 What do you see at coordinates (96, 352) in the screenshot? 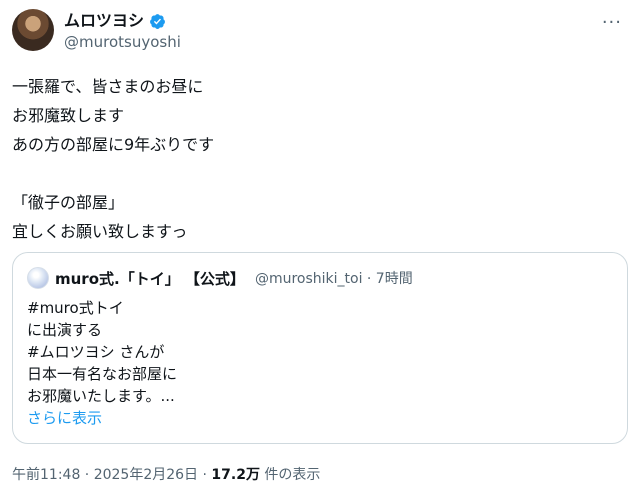
I see `quoted-text-line: #ムロツヨシ さんが` at bounding box center [96, 352].